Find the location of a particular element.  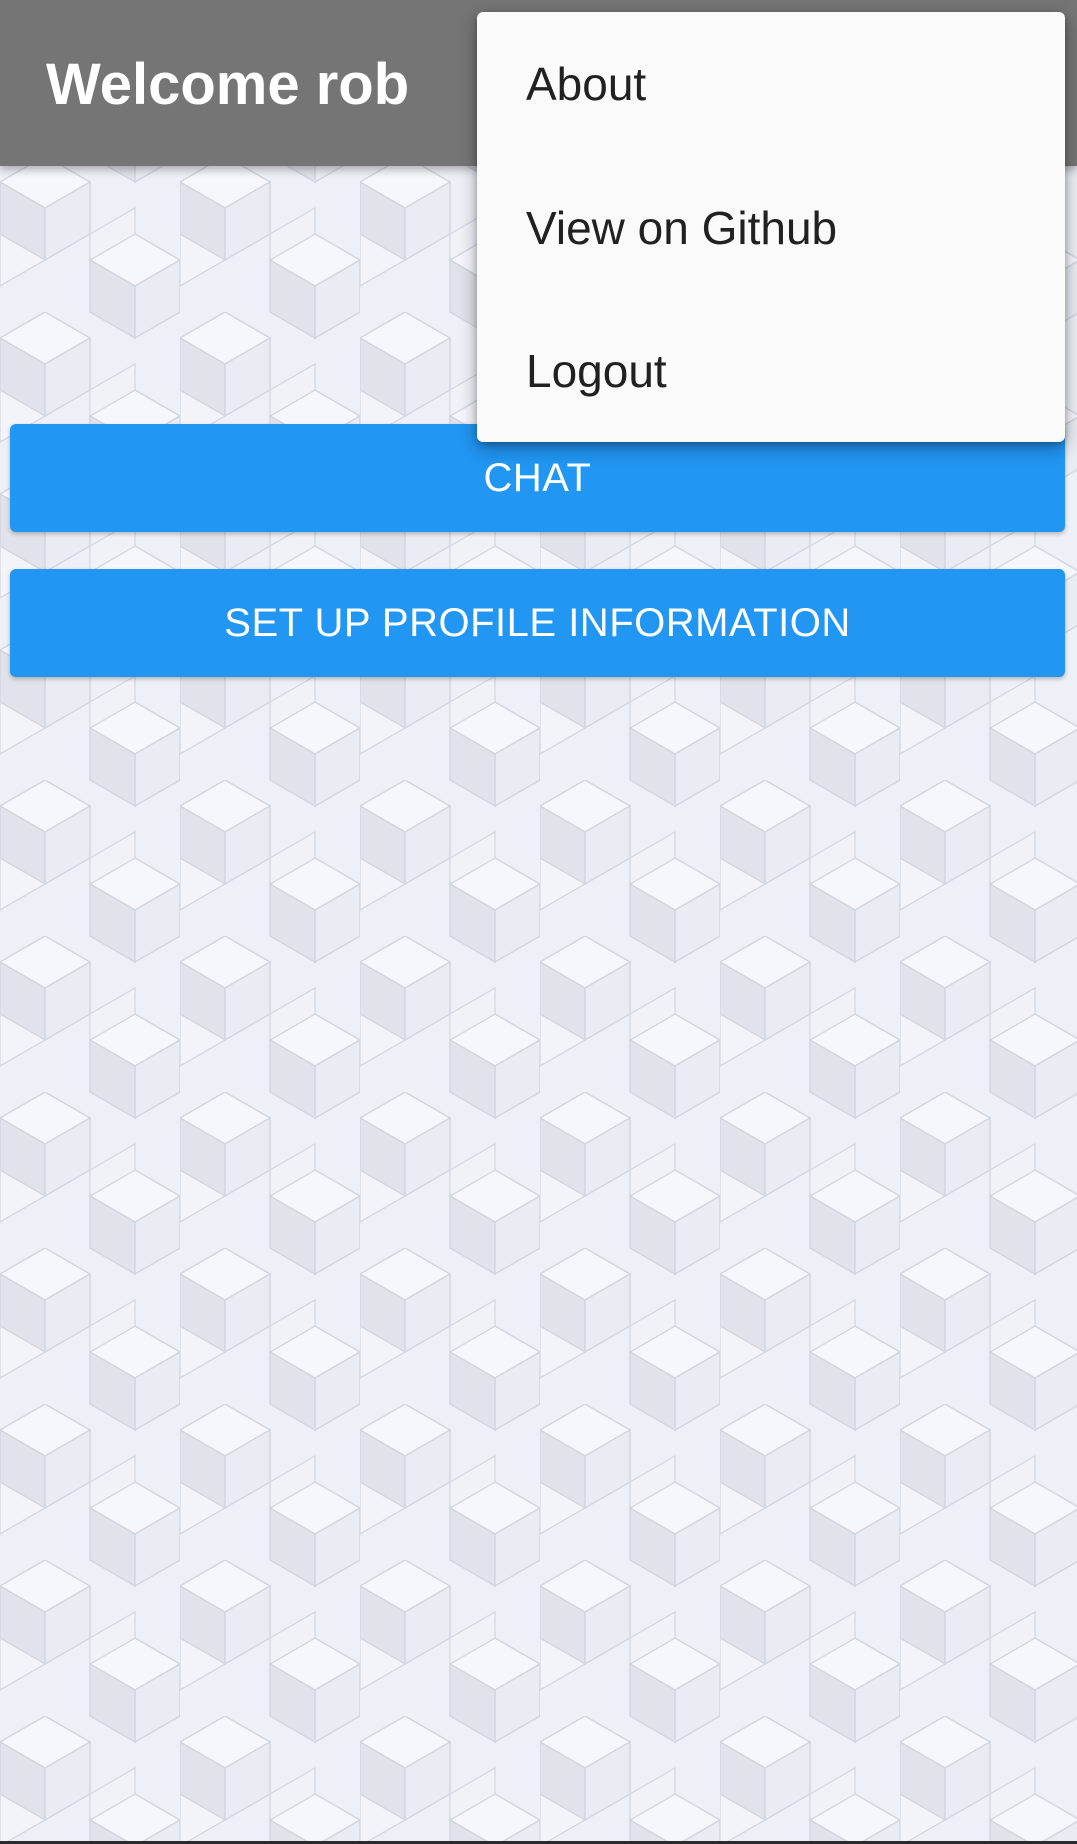

menu-item-about: About is located at coordinates (771, 84).